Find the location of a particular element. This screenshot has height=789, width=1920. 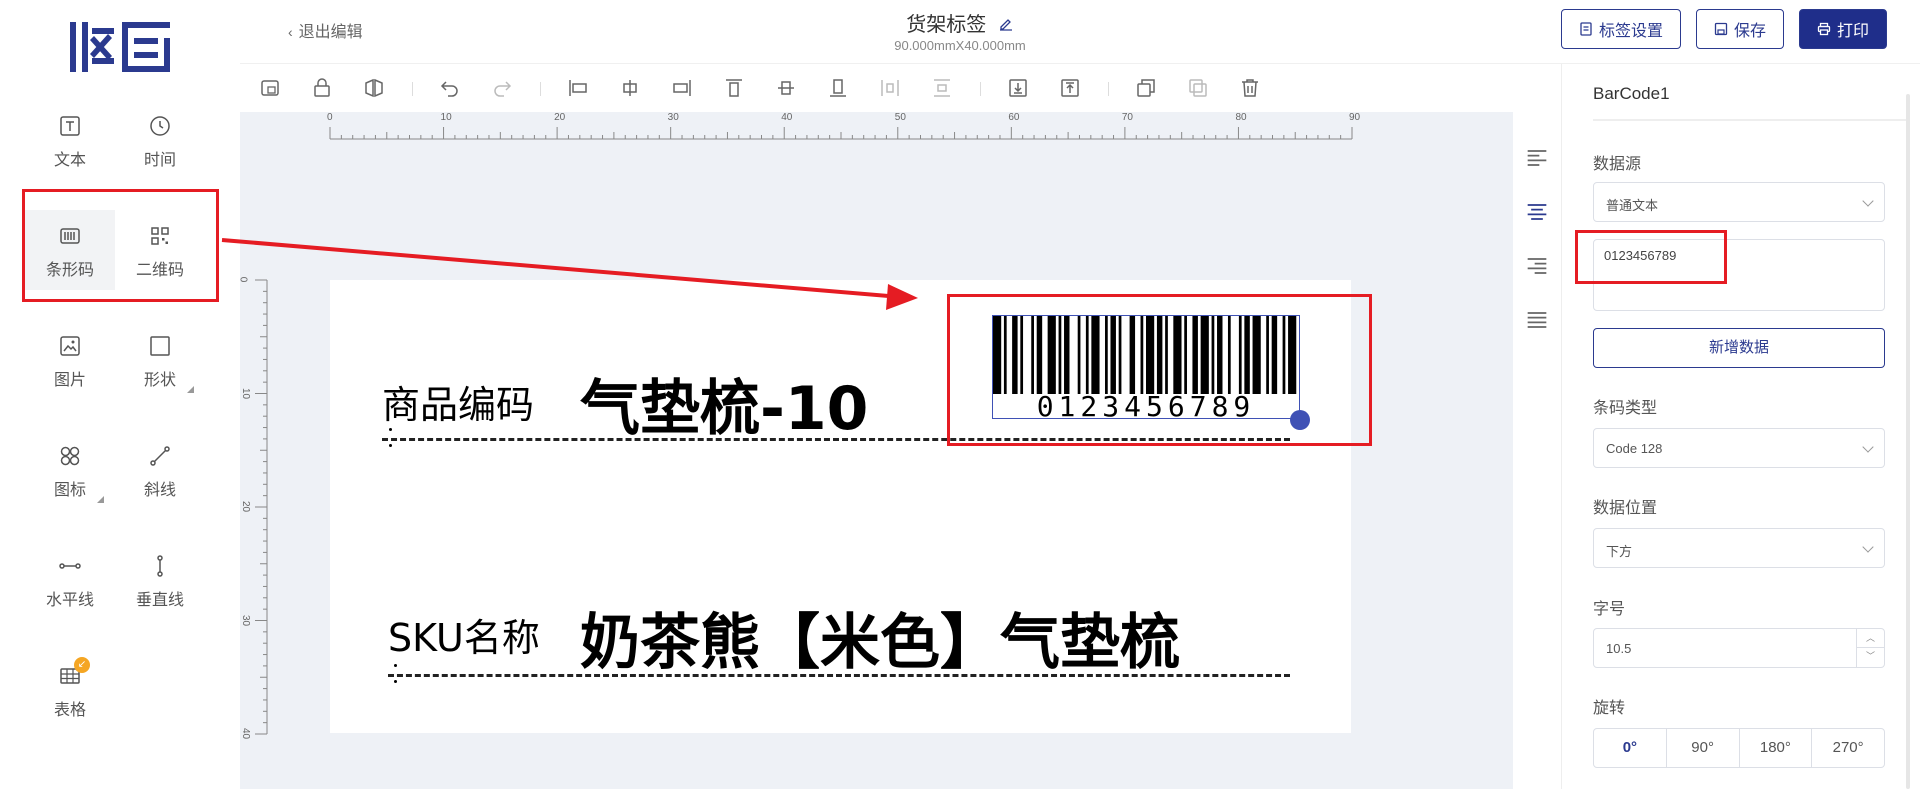

text-align-column is located at coordinates (1537, 450).